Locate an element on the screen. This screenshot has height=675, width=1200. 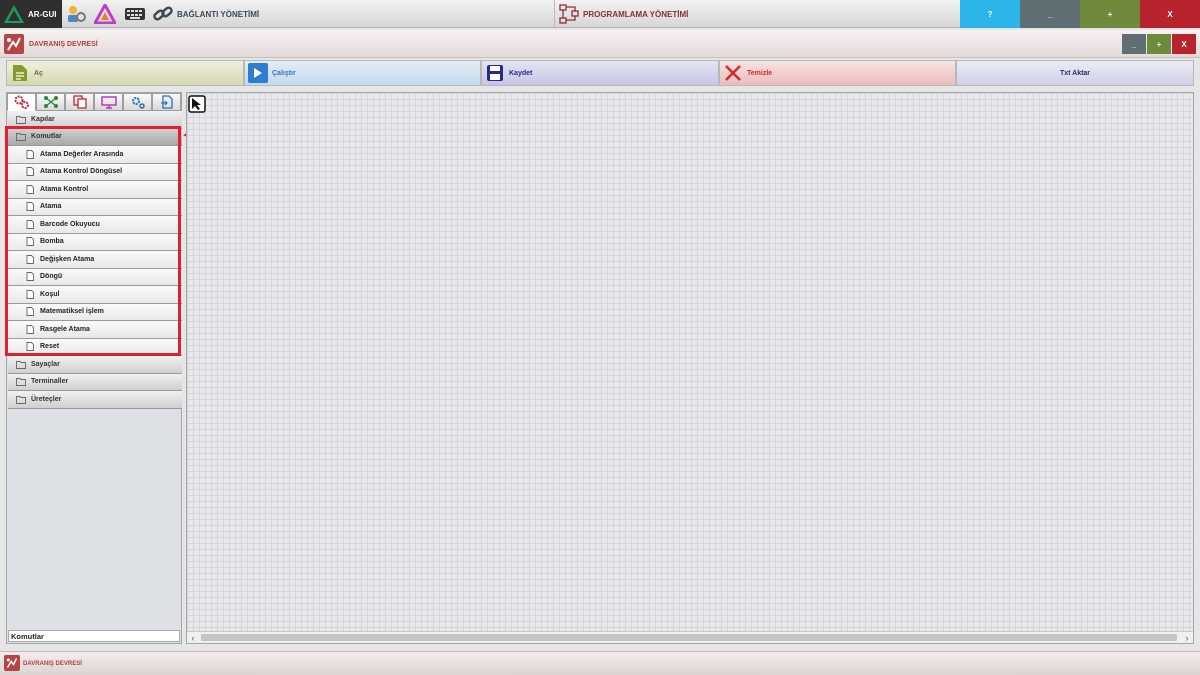
programming-management-tab: PROGRAMLAMA YÖNETİMİ is located at coordinates (757, 14).